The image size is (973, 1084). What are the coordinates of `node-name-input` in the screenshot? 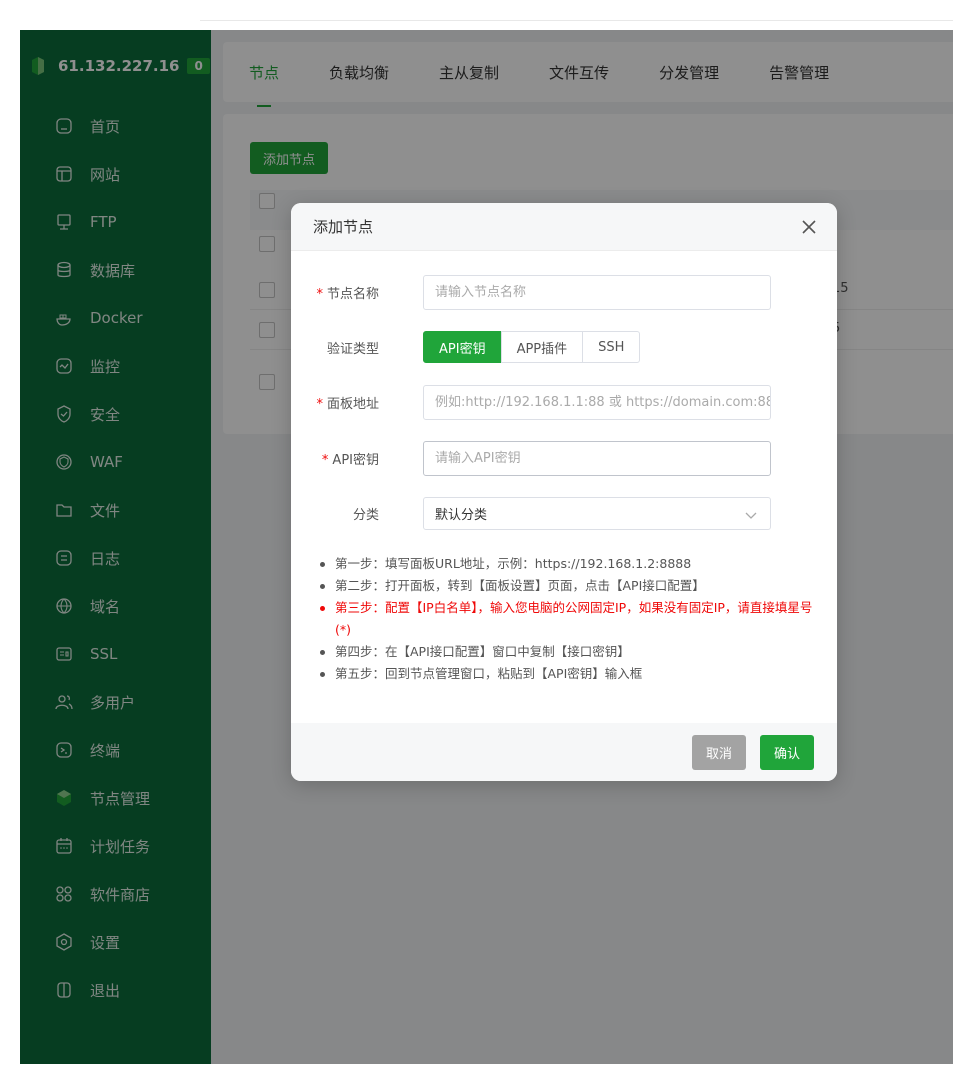 It's located at (597, 292).